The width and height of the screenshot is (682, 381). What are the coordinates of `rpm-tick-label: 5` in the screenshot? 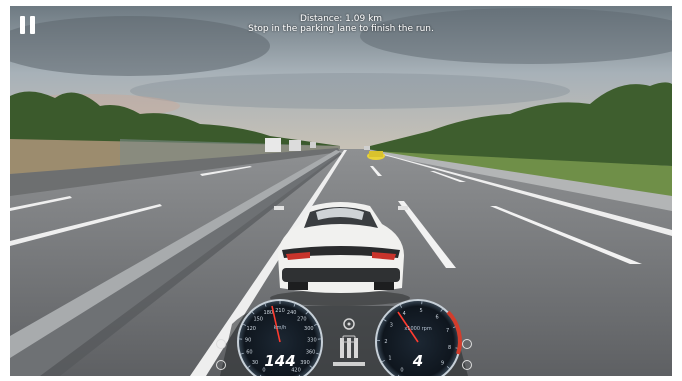 It's located at (421, 311).